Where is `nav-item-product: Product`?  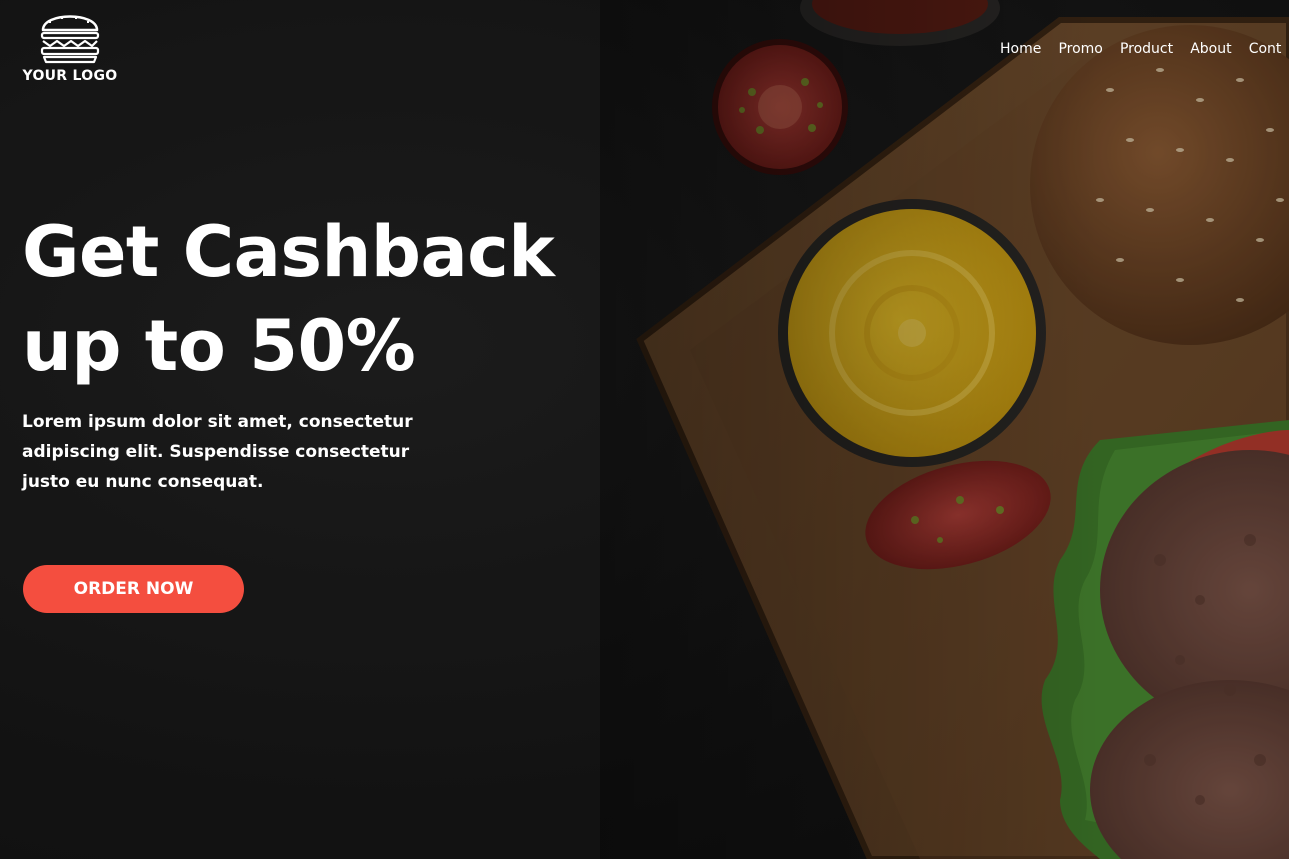 nav-item-product: Product is located at coordinates (1146, 49).